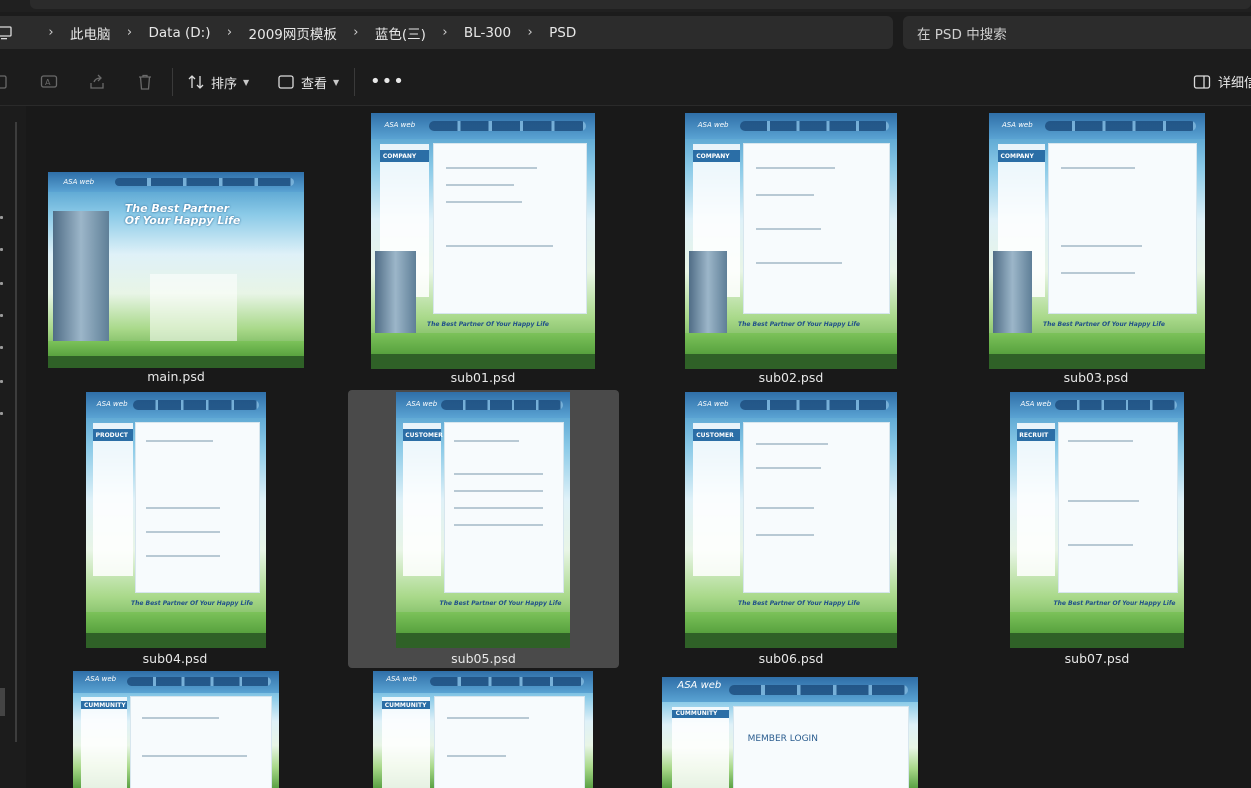 The width and height of the screenshot is (1251, 788). I want to click on file-name: main.psd, so click(176, 376).